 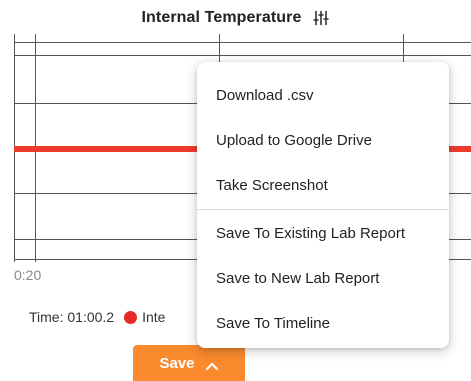 What do you see at coordinates (323, 278) in the screenshot?
I see `menu-item-save-new-lab-report: Save to New Lab Report` at bounding box center [323, 278].